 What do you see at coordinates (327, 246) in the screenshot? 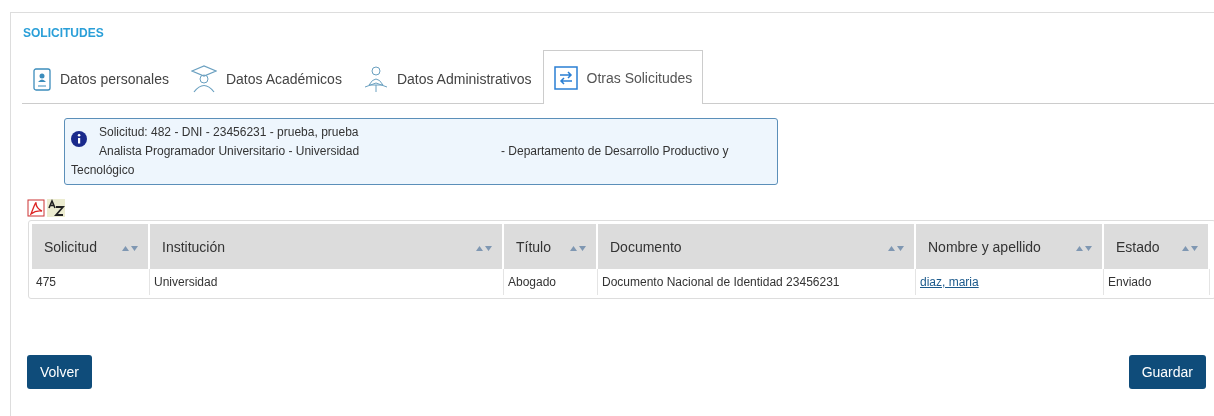
I see `column-header: Institución` at bounding box center [327, 246].